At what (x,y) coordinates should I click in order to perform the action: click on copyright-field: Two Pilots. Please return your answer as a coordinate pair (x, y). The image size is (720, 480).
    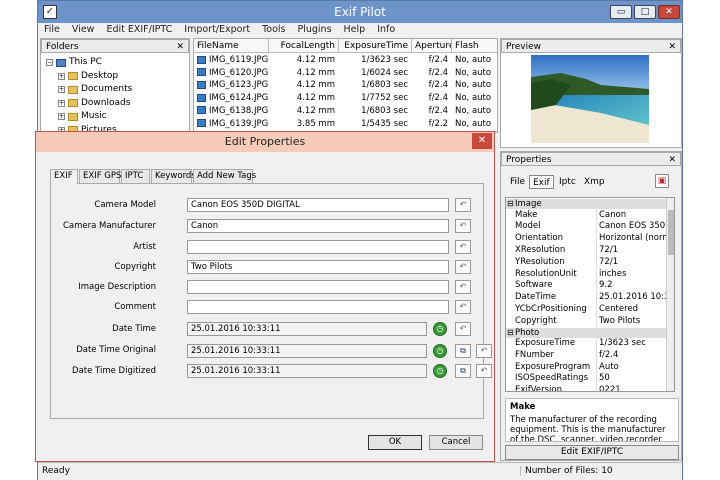
    Looking at the image, I should click on (318, 267).